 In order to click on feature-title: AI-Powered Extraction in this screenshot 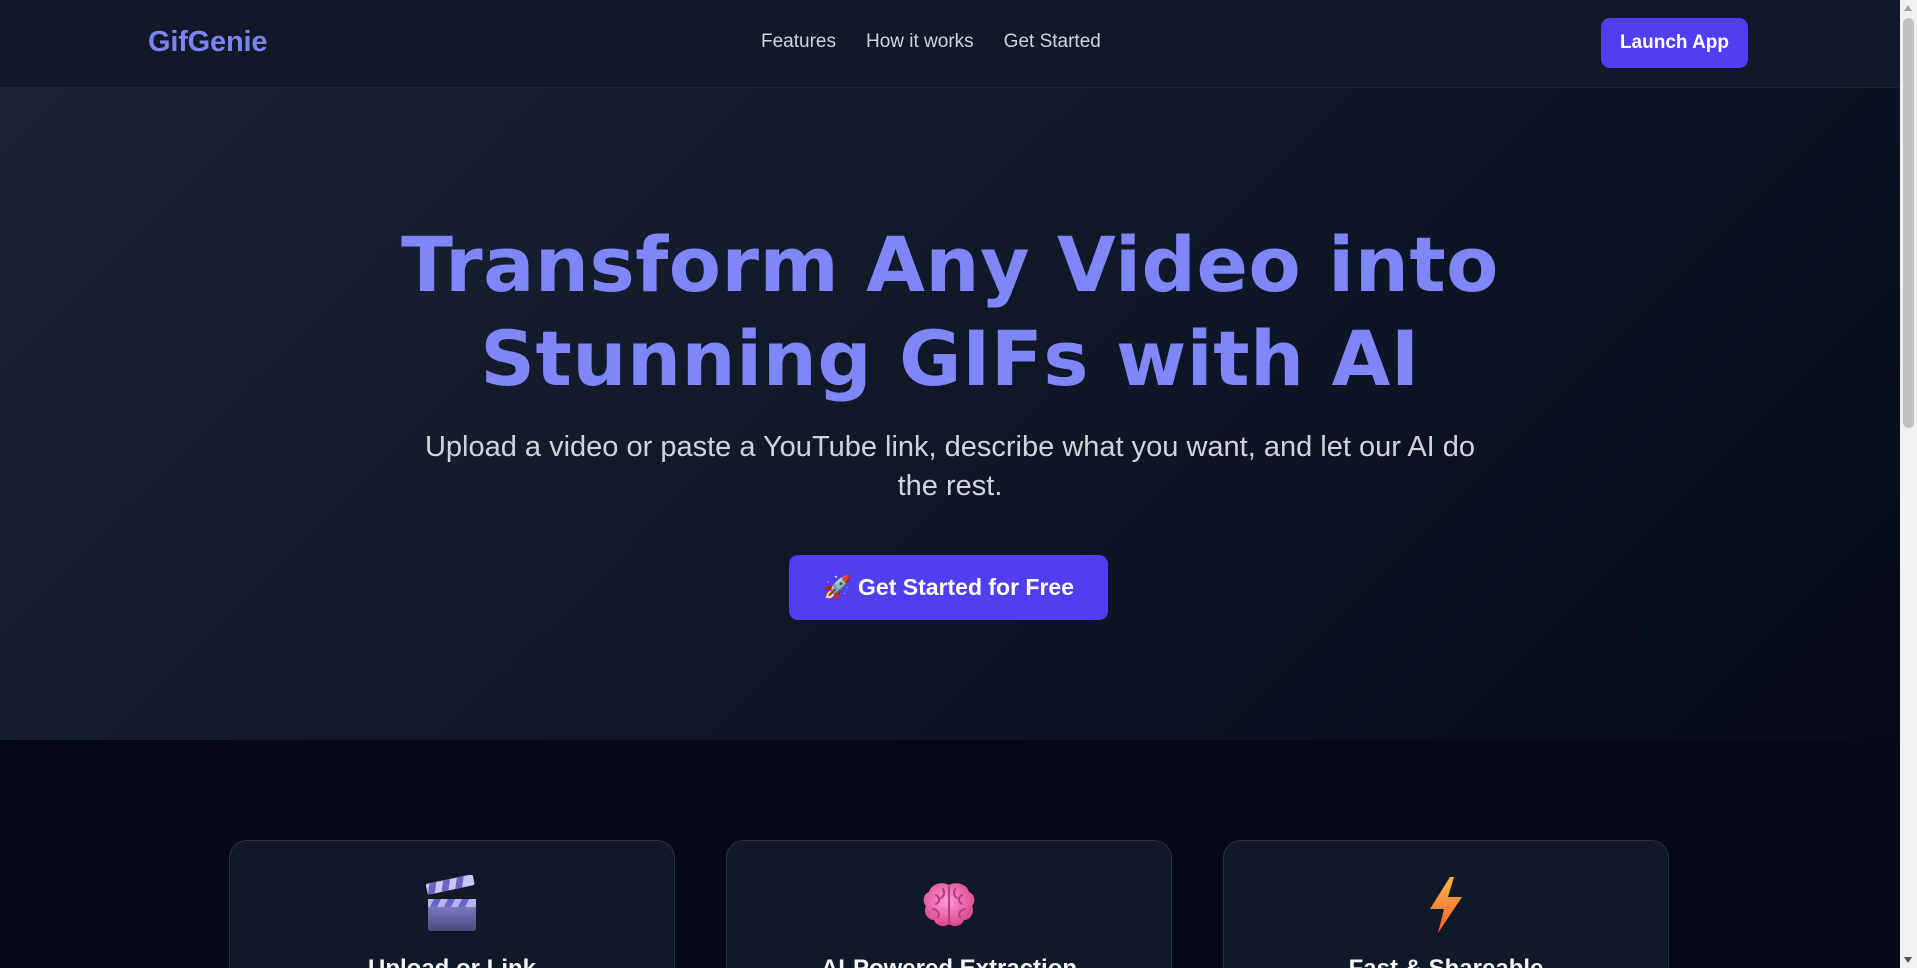, I will do `click(949, 961)`.